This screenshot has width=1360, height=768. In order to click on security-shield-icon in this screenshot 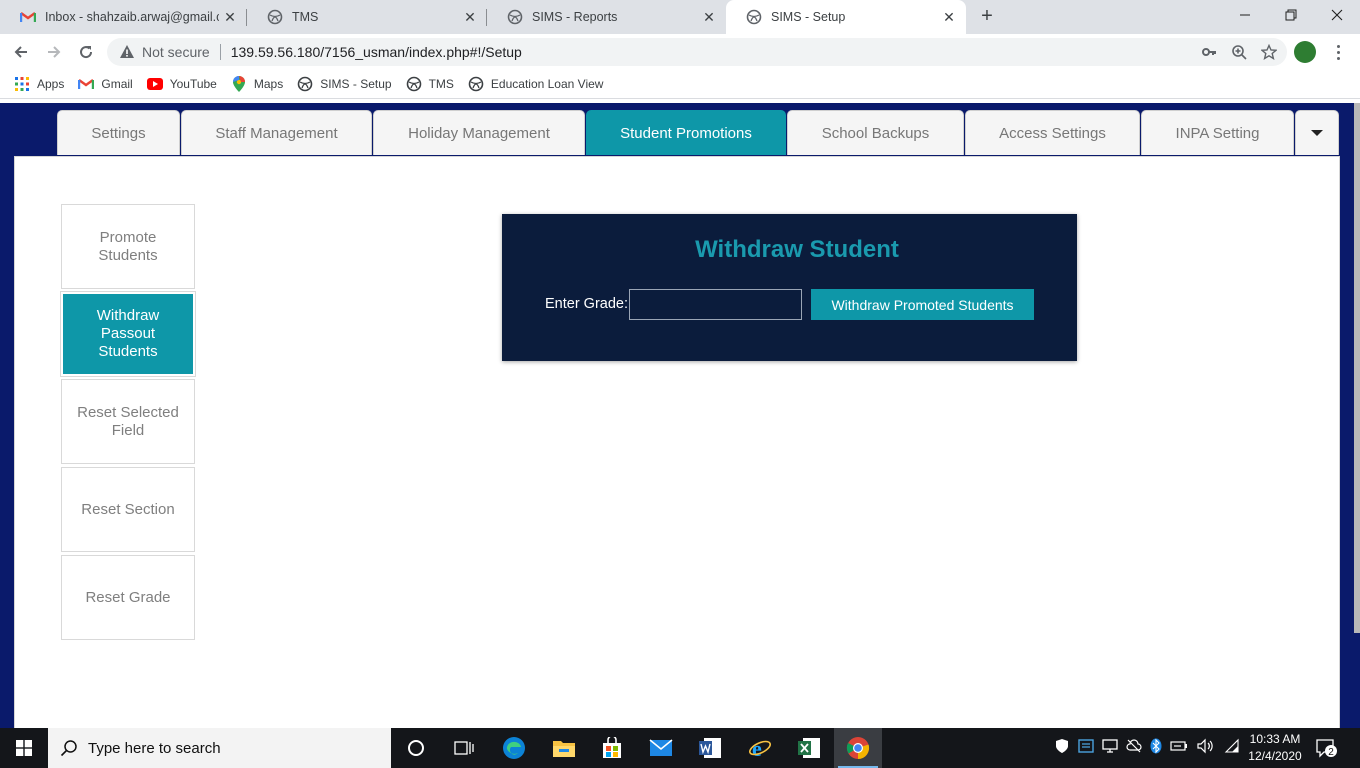, I will do `click(1062, 748)`.